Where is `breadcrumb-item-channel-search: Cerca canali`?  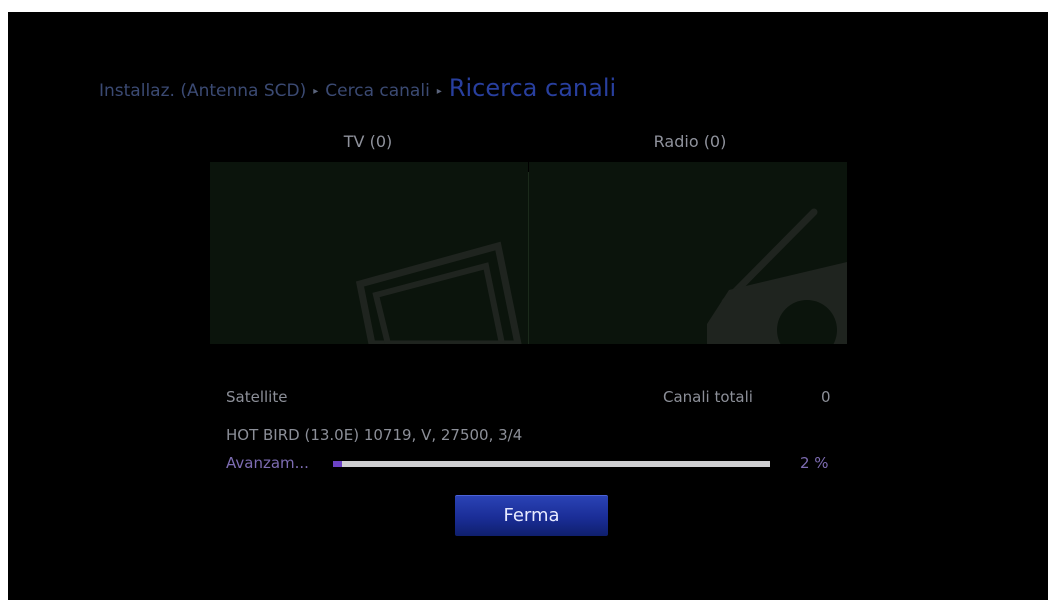 breadcrumb-item-channel-search: Cerca canali is located at coordinates (377, 91).